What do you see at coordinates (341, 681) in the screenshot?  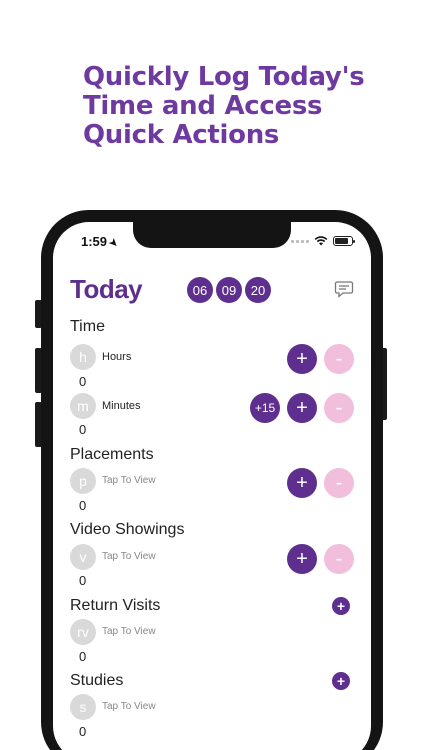 I see `studies-add-button: +` at bounding box center [341, 681].